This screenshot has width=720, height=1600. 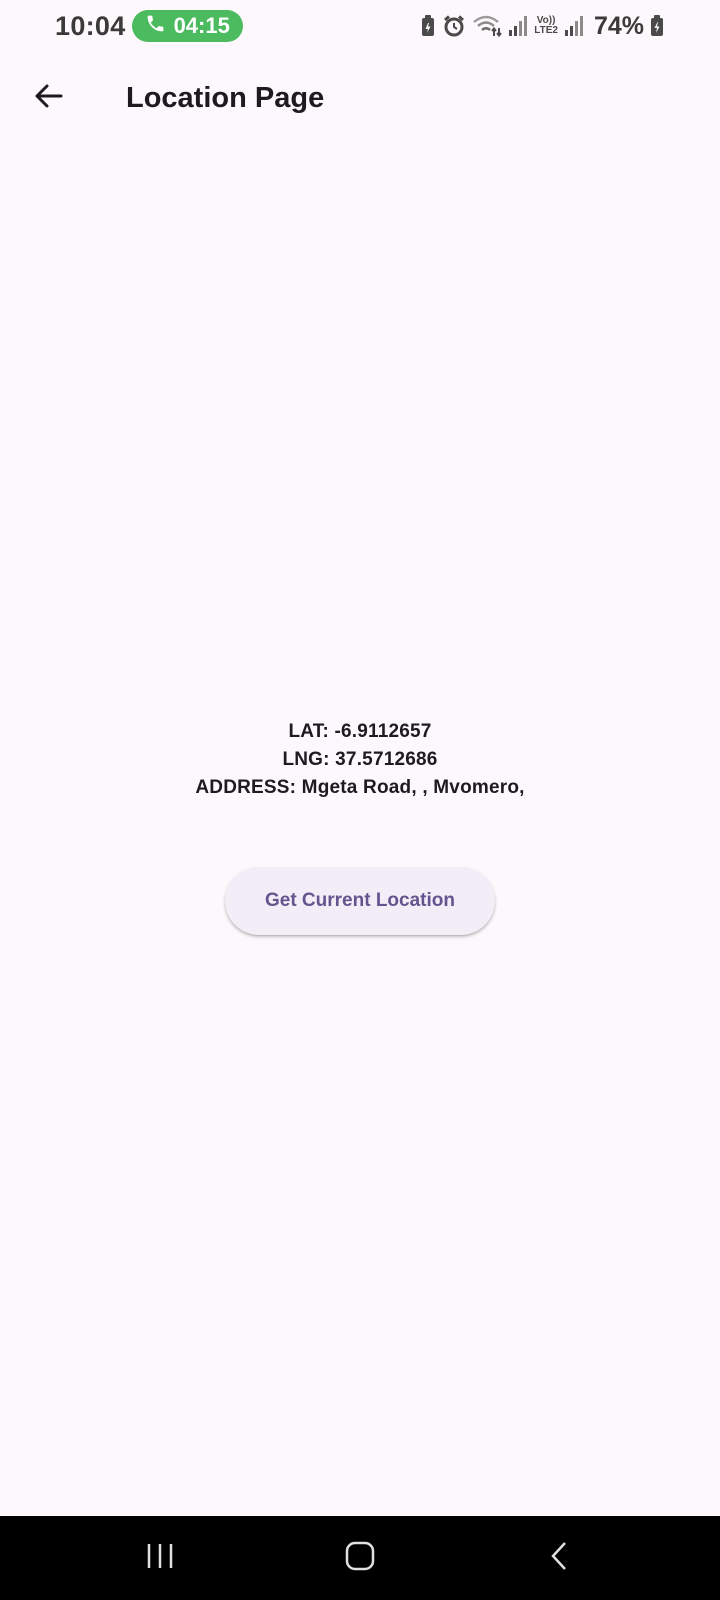 I want to click on arrow-back-icon, so click(x=49, y=98).